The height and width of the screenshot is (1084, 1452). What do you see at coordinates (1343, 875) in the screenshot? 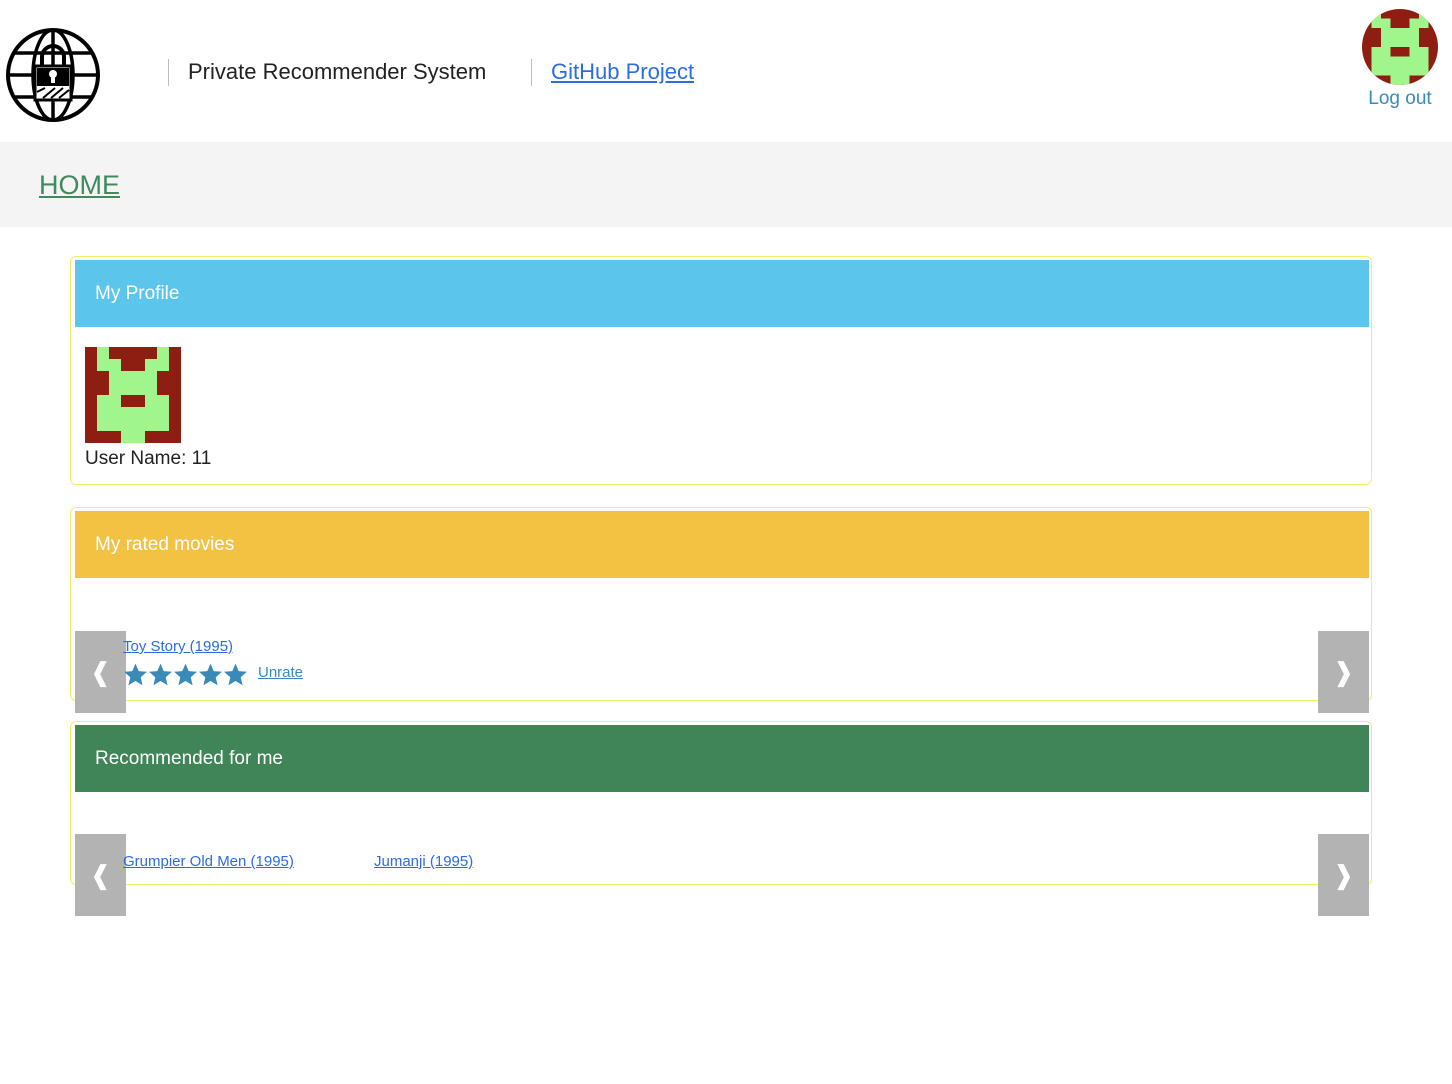
I see `recommended-next-arrow-icon: ❱` at bounding box center [1343, 875].